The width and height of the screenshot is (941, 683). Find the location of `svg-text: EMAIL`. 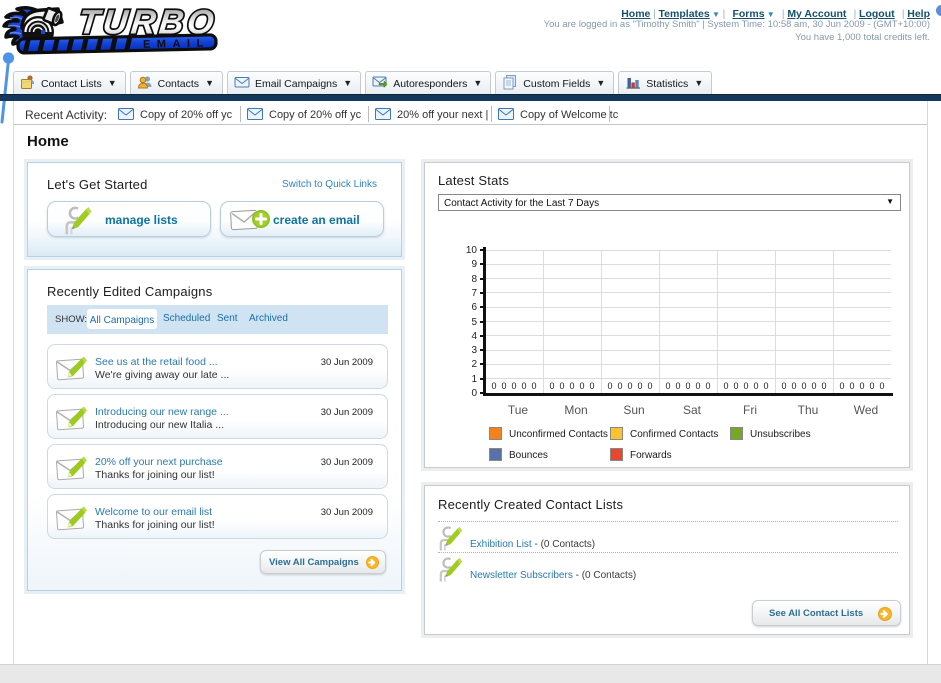

svg-text: EMAIL is located at coordinates (176, 43).